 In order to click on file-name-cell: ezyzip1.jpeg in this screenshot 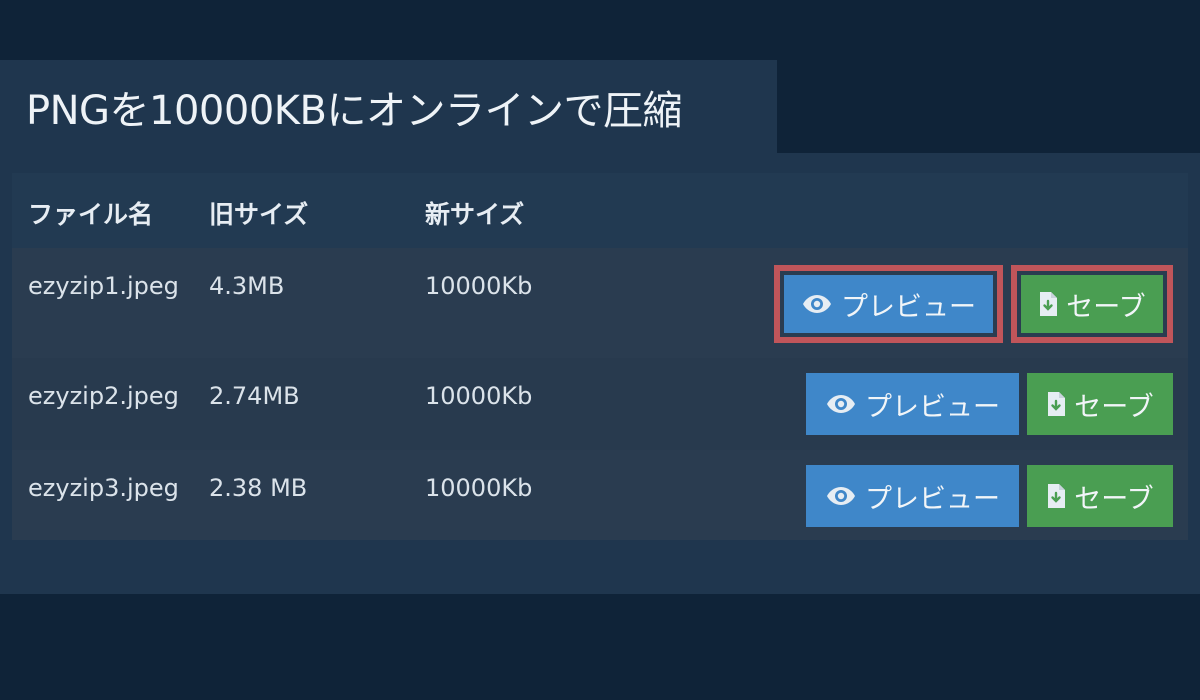, I will do `click(103, 286)`.